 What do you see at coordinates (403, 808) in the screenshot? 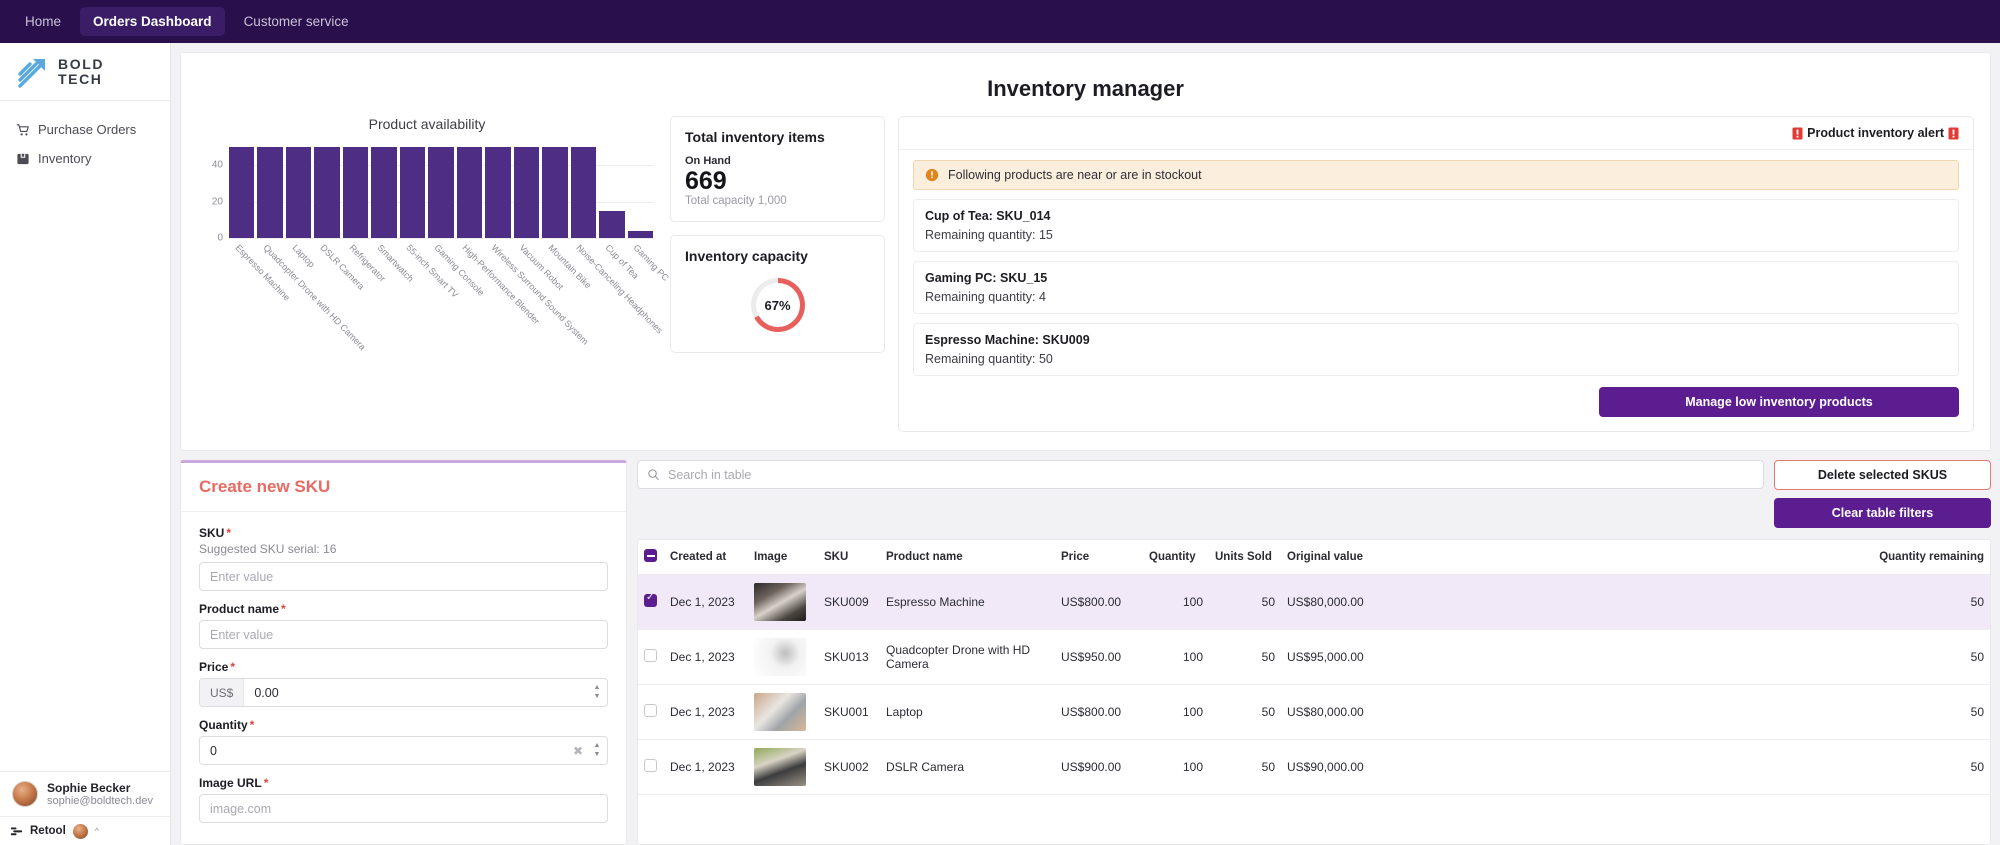
I see `image-url-input` at bounding box center [403, 808].